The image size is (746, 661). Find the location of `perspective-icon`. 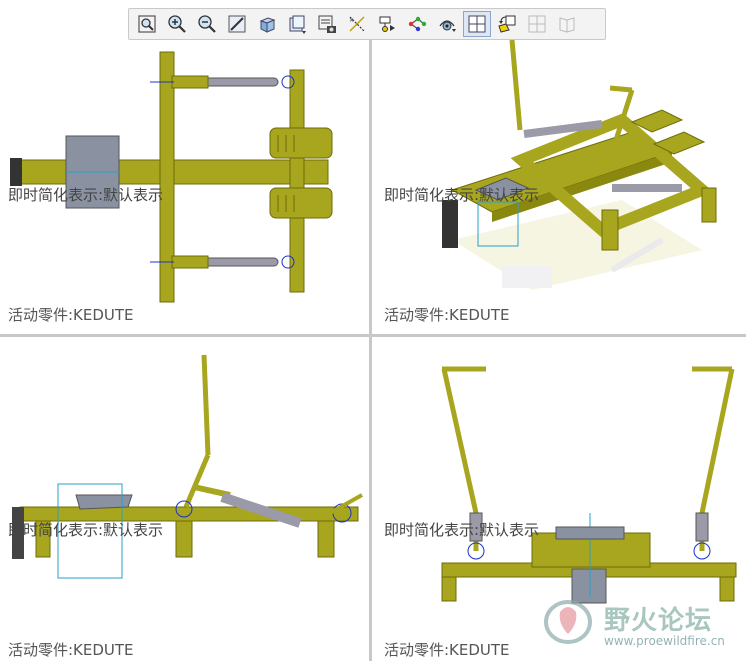

perspective-icon is located at coordinates (447, 24).